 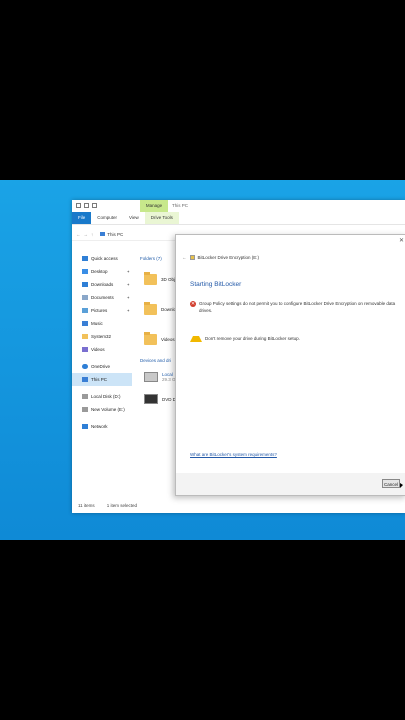 I want to click on sidebar-item-label: Pictures, so click(x=99, y=310).